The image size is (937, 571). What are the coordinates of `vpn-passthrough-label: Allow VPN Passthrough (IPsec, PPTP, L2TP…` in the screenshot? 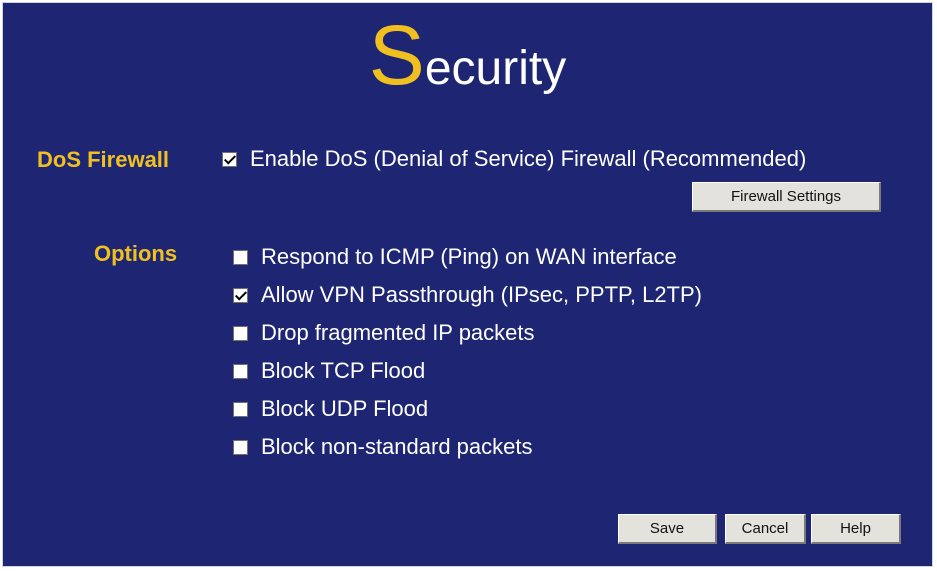 It's located at (481, 294).